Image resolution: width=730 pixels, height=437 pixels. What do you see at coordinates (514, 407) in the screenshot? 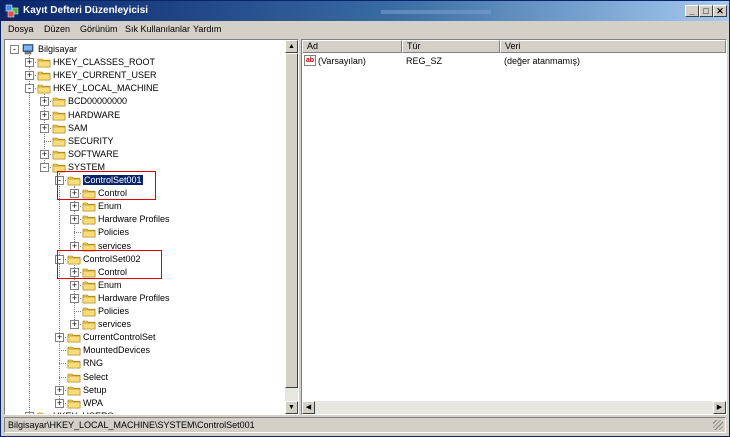
I see `values-horizontal-scrollbar: ◀ ▶` at bounding box center [514, 407].